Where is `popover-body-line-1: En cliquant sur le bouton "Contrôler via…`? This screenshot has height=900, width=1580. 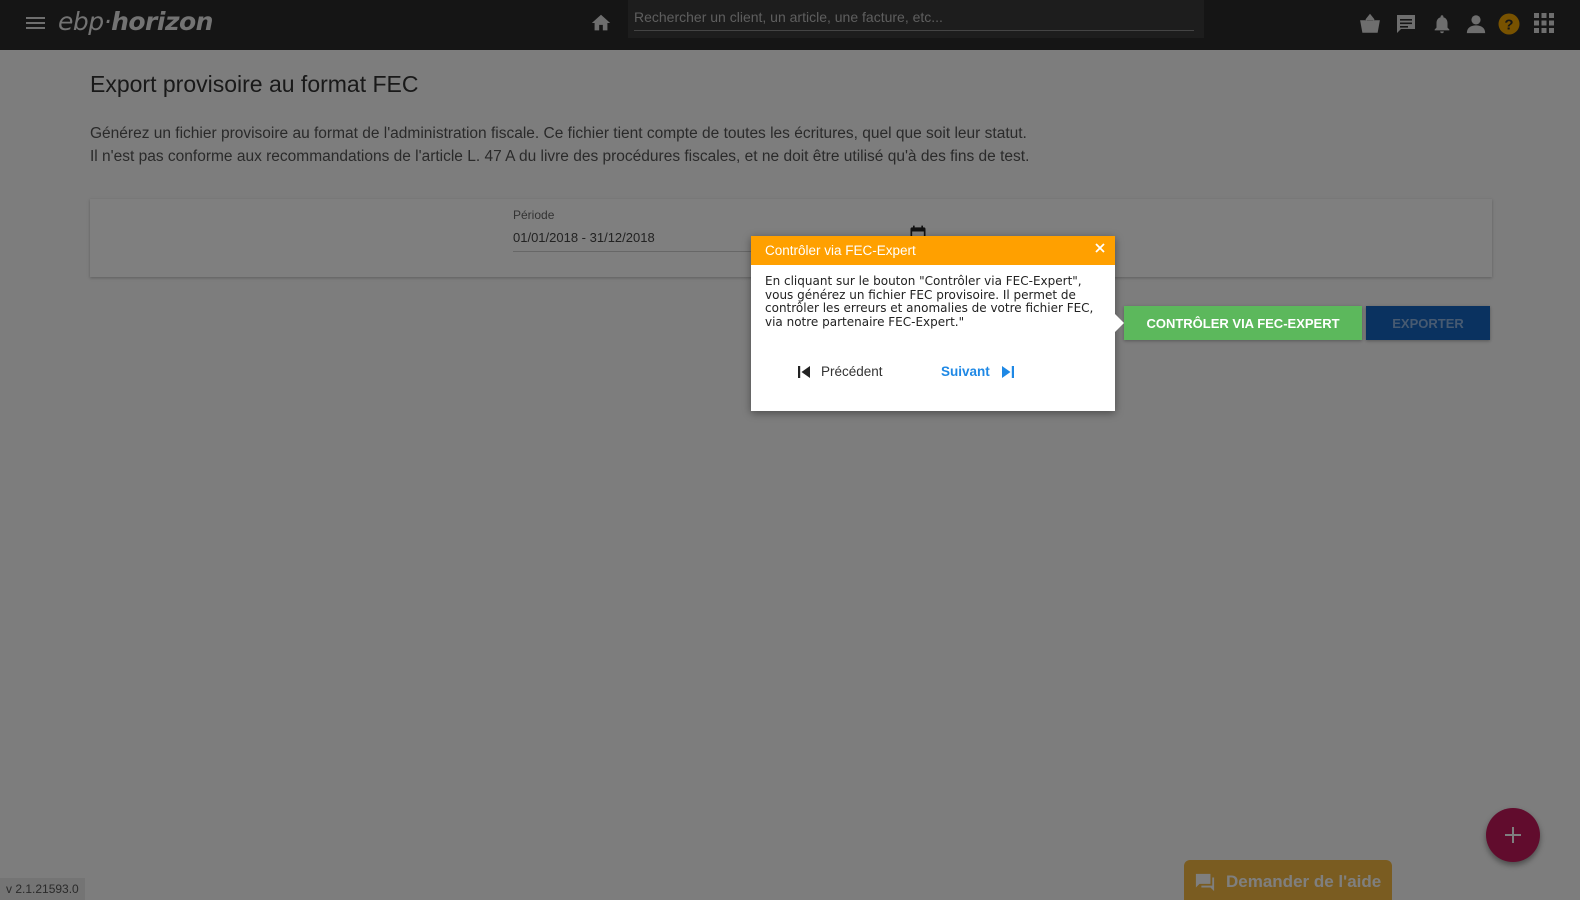
popover-body-line-1: En cliquant sur le bouton "Contrôler via… is located at coordinates (923, 281).